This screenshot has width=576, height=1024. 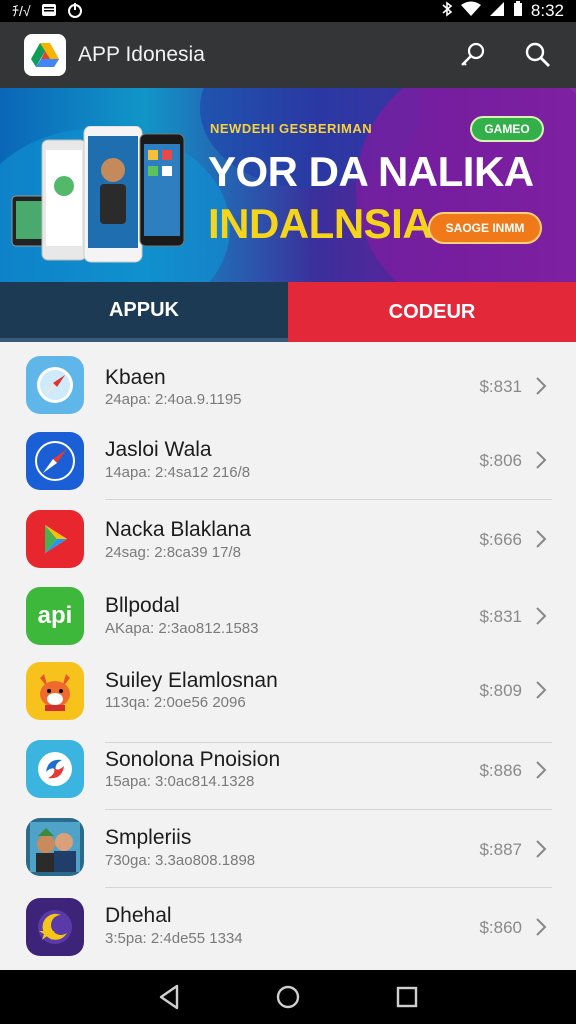 I want to click on swirl-logo-icon, so click(x=55, y=769).